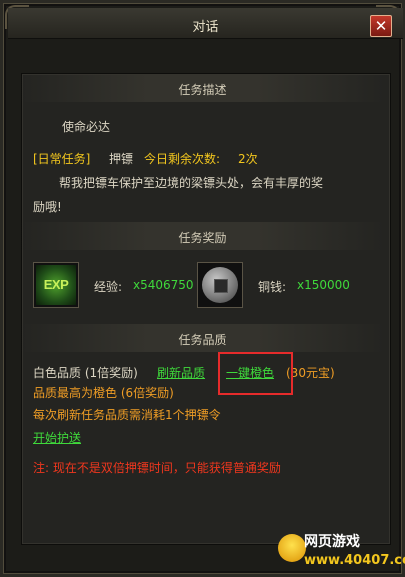 The width and height of the screenshot is (405, 577). I want to click on window-title: 对话, so click(205, 27).